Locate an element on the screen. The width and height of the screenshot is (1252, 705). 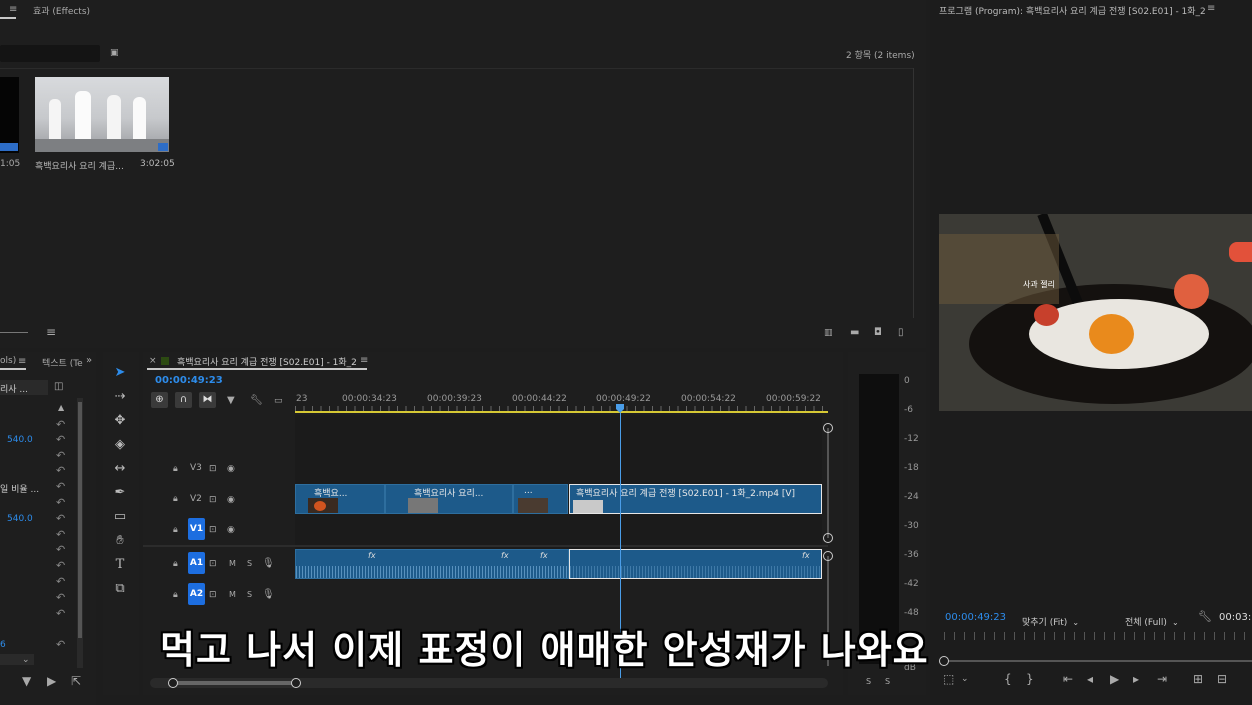
mark-in-icon: { is located at coordinates (1008, 679).